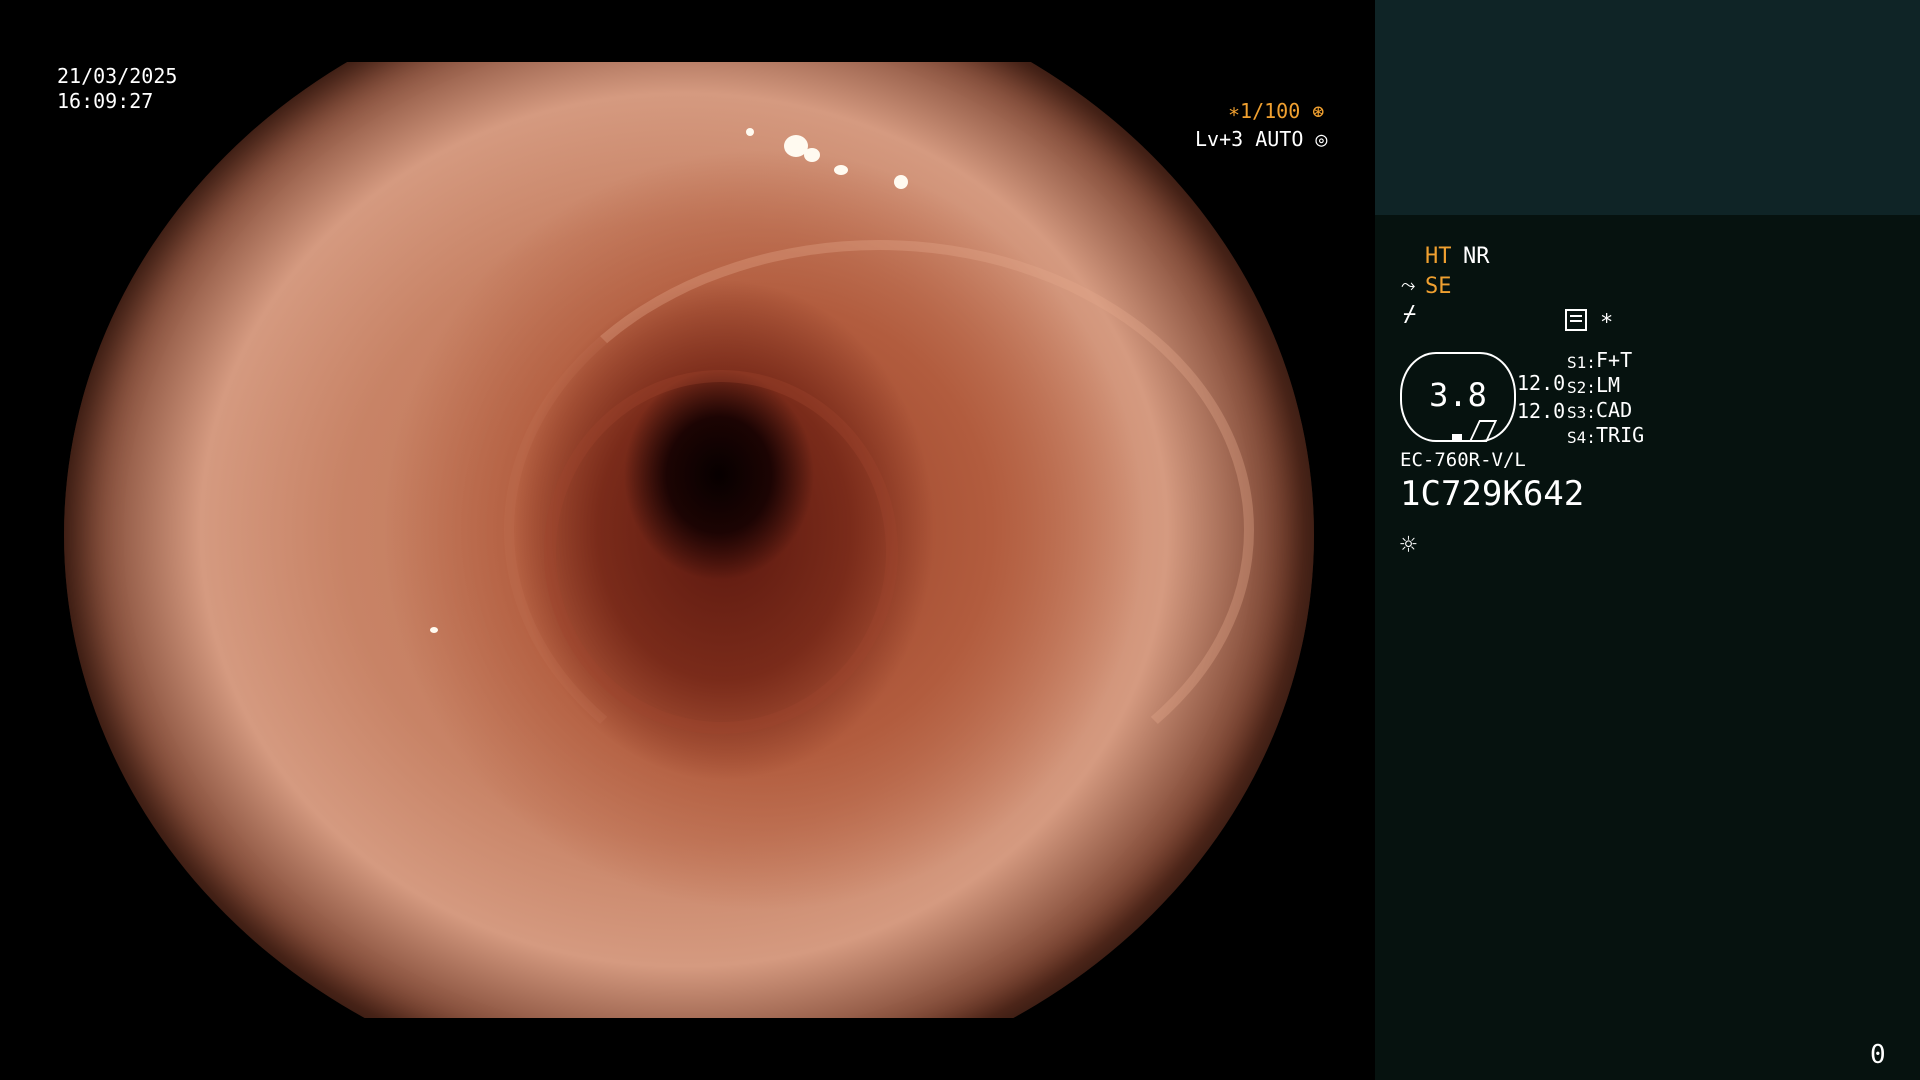  I want to click on switch-value: TRIG, so click(1620, 435).